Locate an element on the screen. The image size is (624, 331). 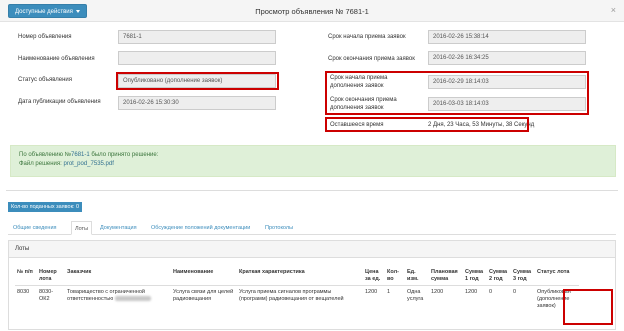
col-name: Наименование is located at coordinates (204, 276).